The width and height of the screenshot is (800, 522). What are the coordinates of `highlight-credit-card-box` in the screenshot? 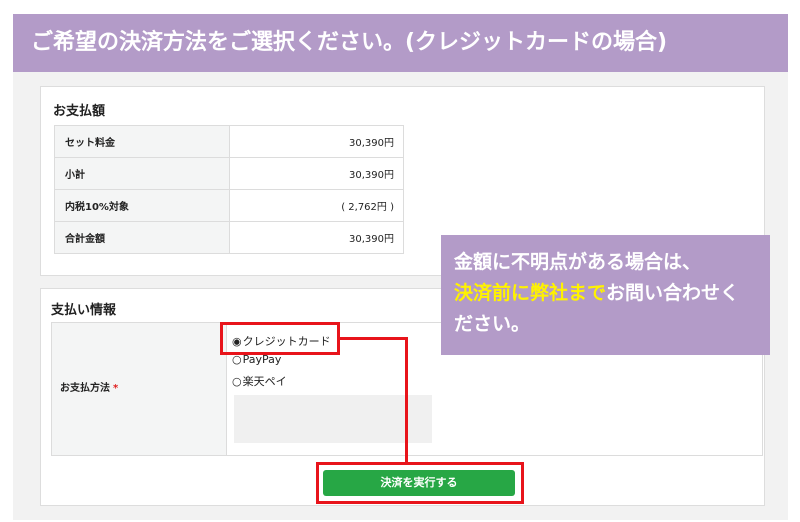 It's located at (280, 338).